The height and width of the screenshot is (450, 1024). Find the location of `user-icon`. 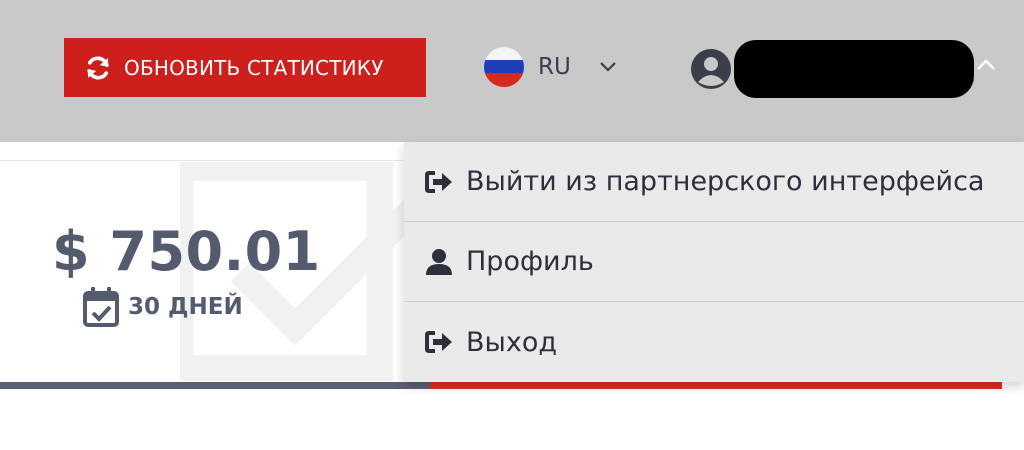

user-icon is located at coordinates (439, 261).